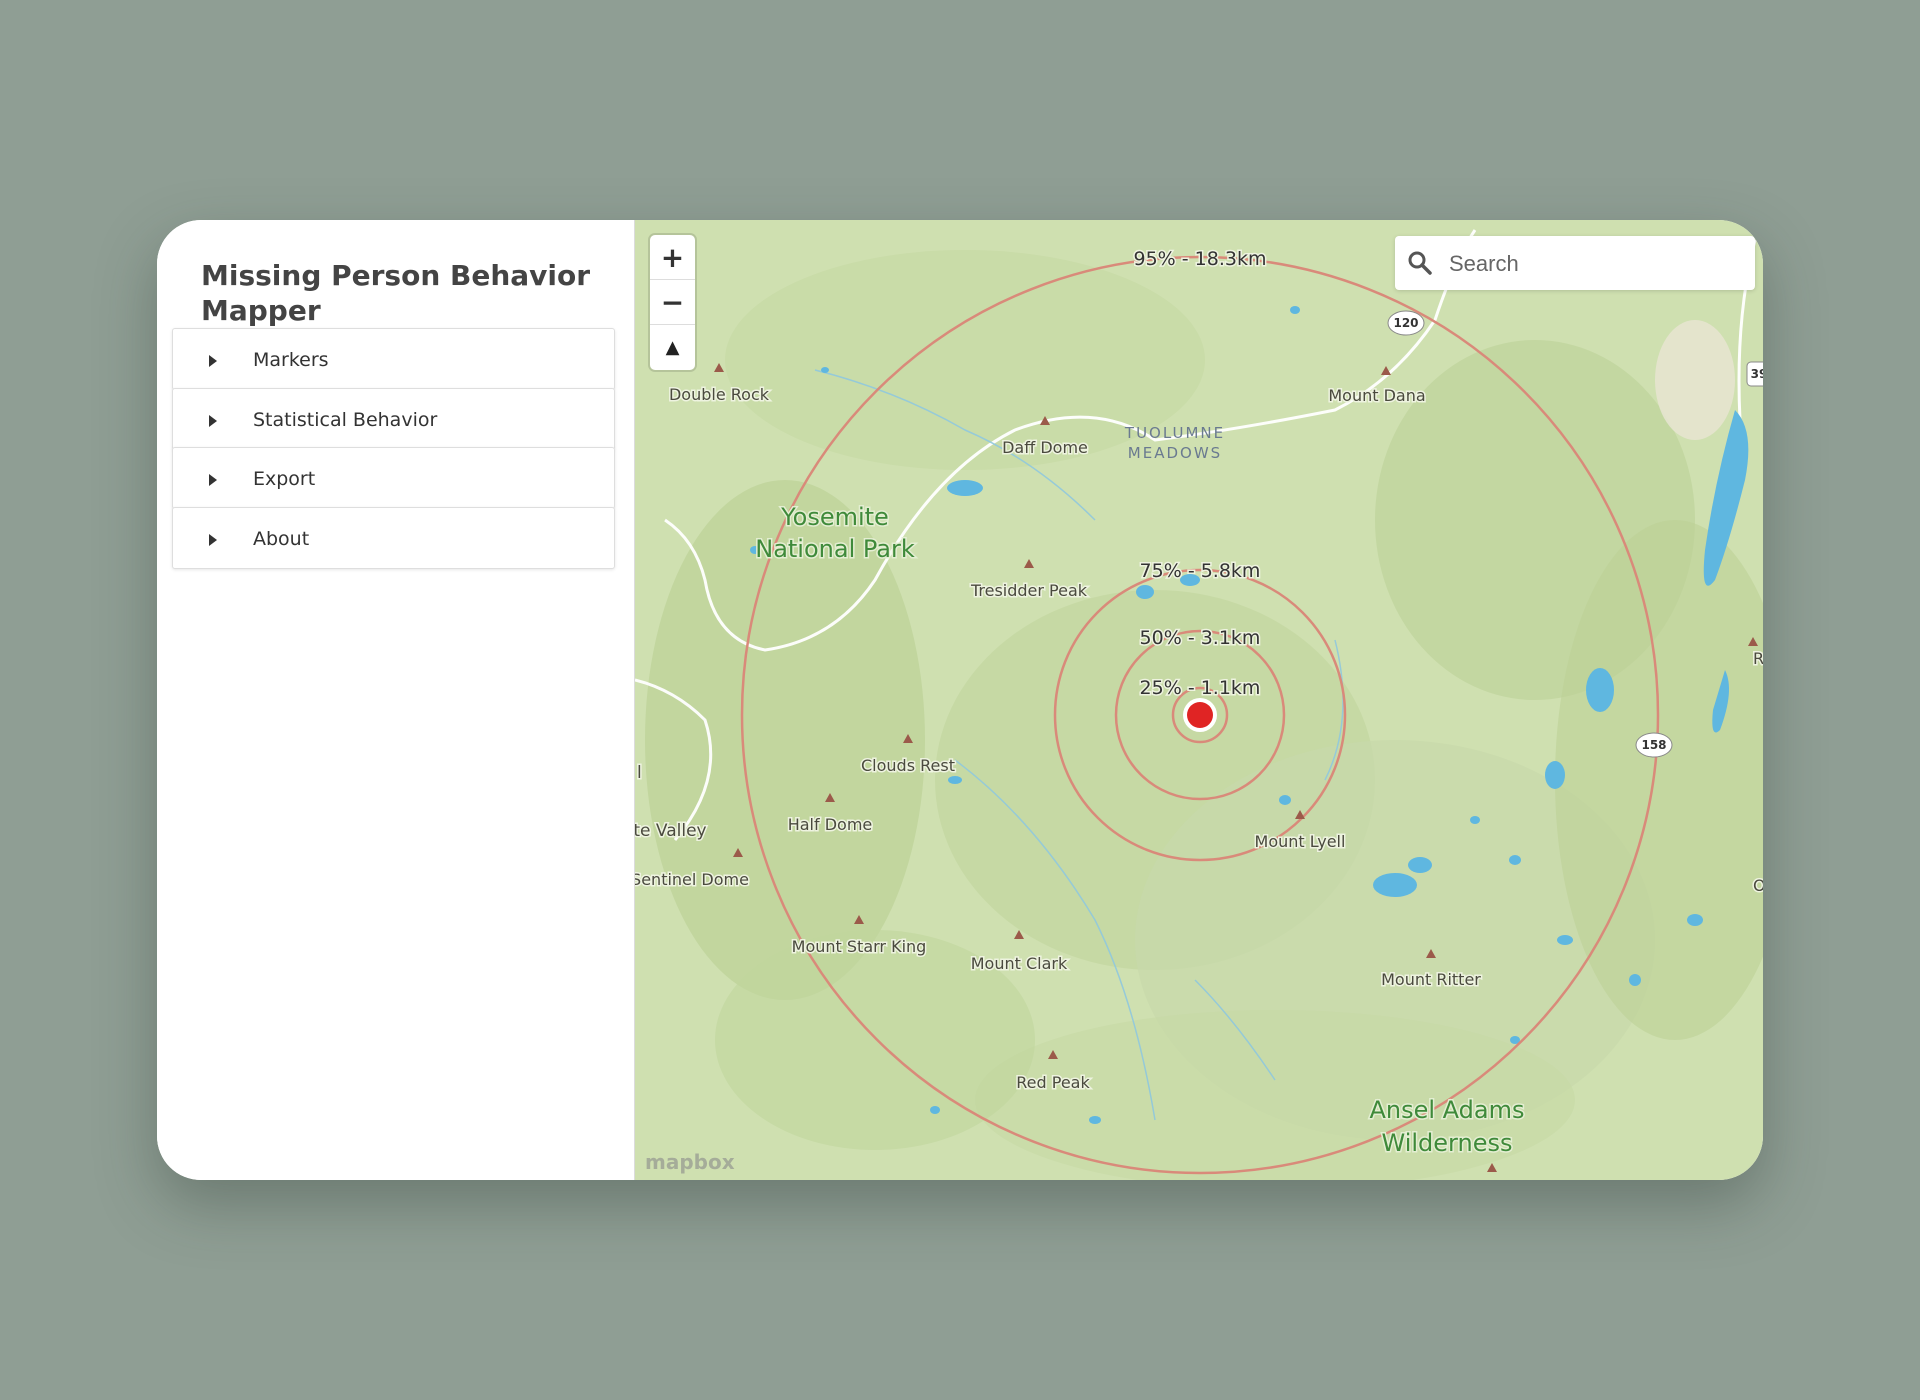 The width and height of the screenshot is (1920, 1400). Describe the element at coordinates (671, 831) in the screenshot. I see `label-valley: te Valley` at that location.